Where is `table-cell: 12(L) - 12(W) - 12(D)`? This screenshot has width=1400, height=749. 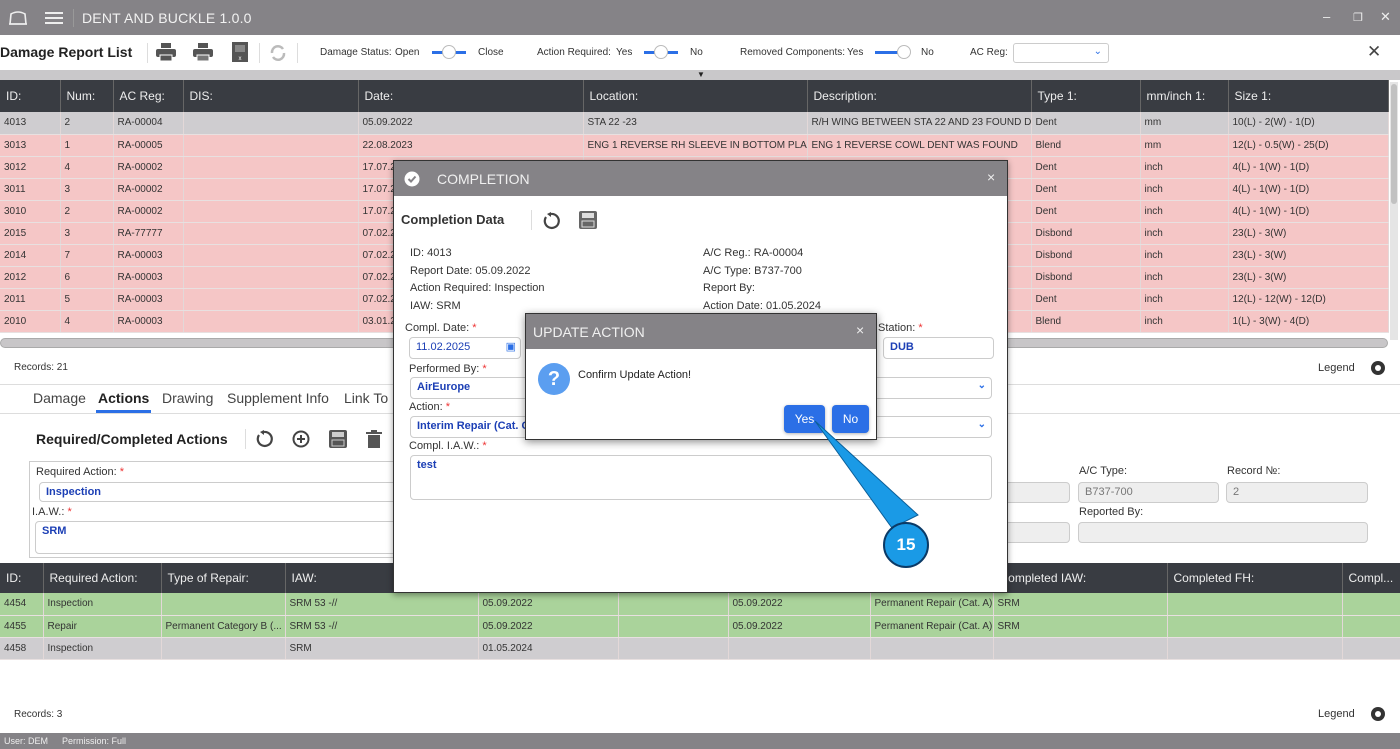
table-cell: 12(L) - 12(W) - 12(D) is located at coordinates (1308, 299).